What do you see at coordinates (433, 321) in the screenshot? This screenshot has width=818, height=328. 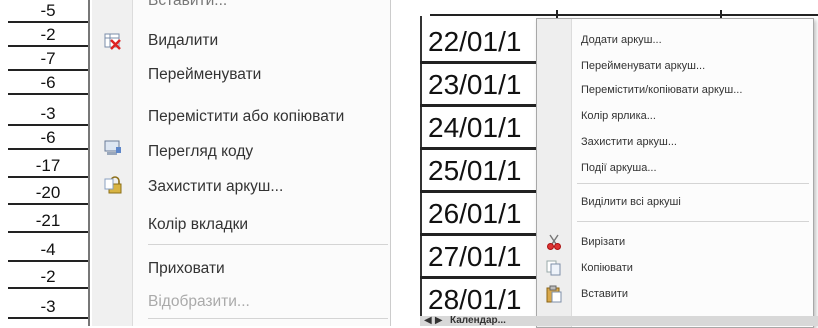 I see `tab-scroll-arrows: ◀ ▶` at bounding box center [433, 321].